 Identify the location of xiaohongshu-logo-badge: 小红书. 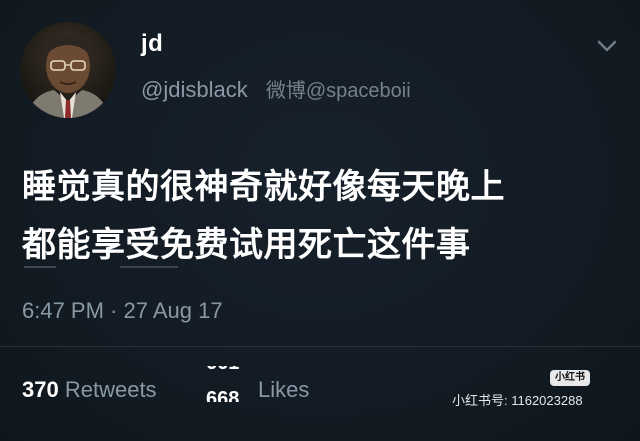
(570, 378).